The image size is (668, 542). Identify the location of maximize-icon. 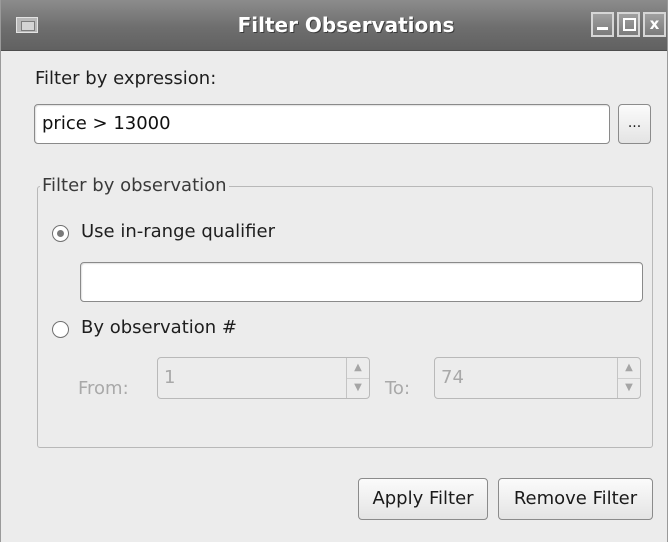
(629, 24).